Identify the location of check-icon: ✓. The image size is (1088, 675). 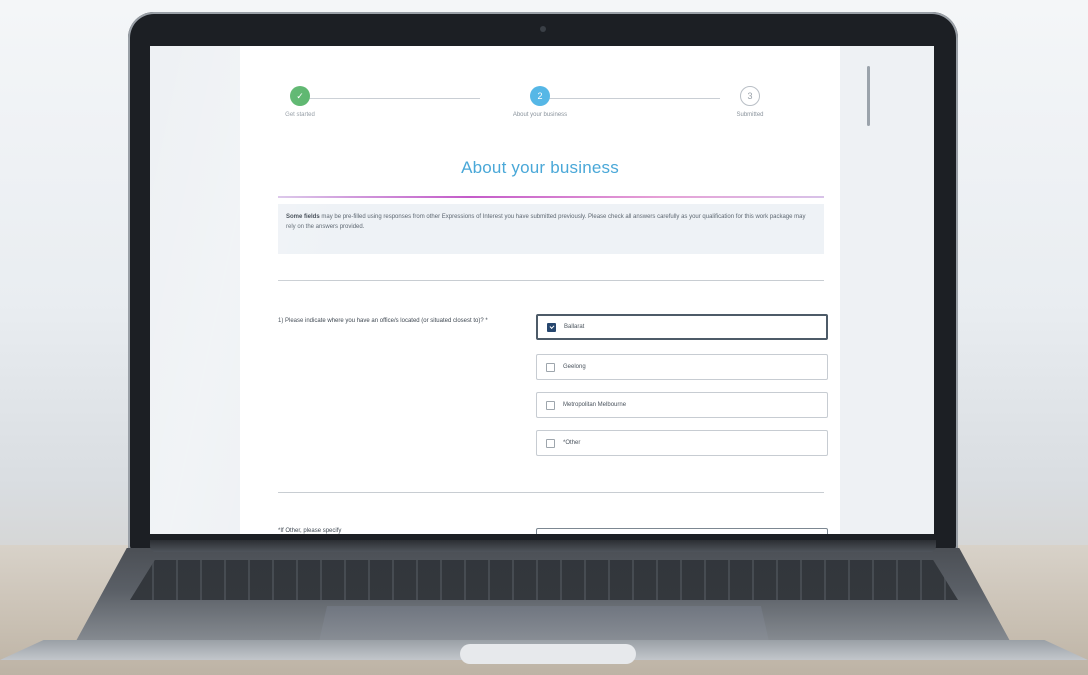
(300, 96).